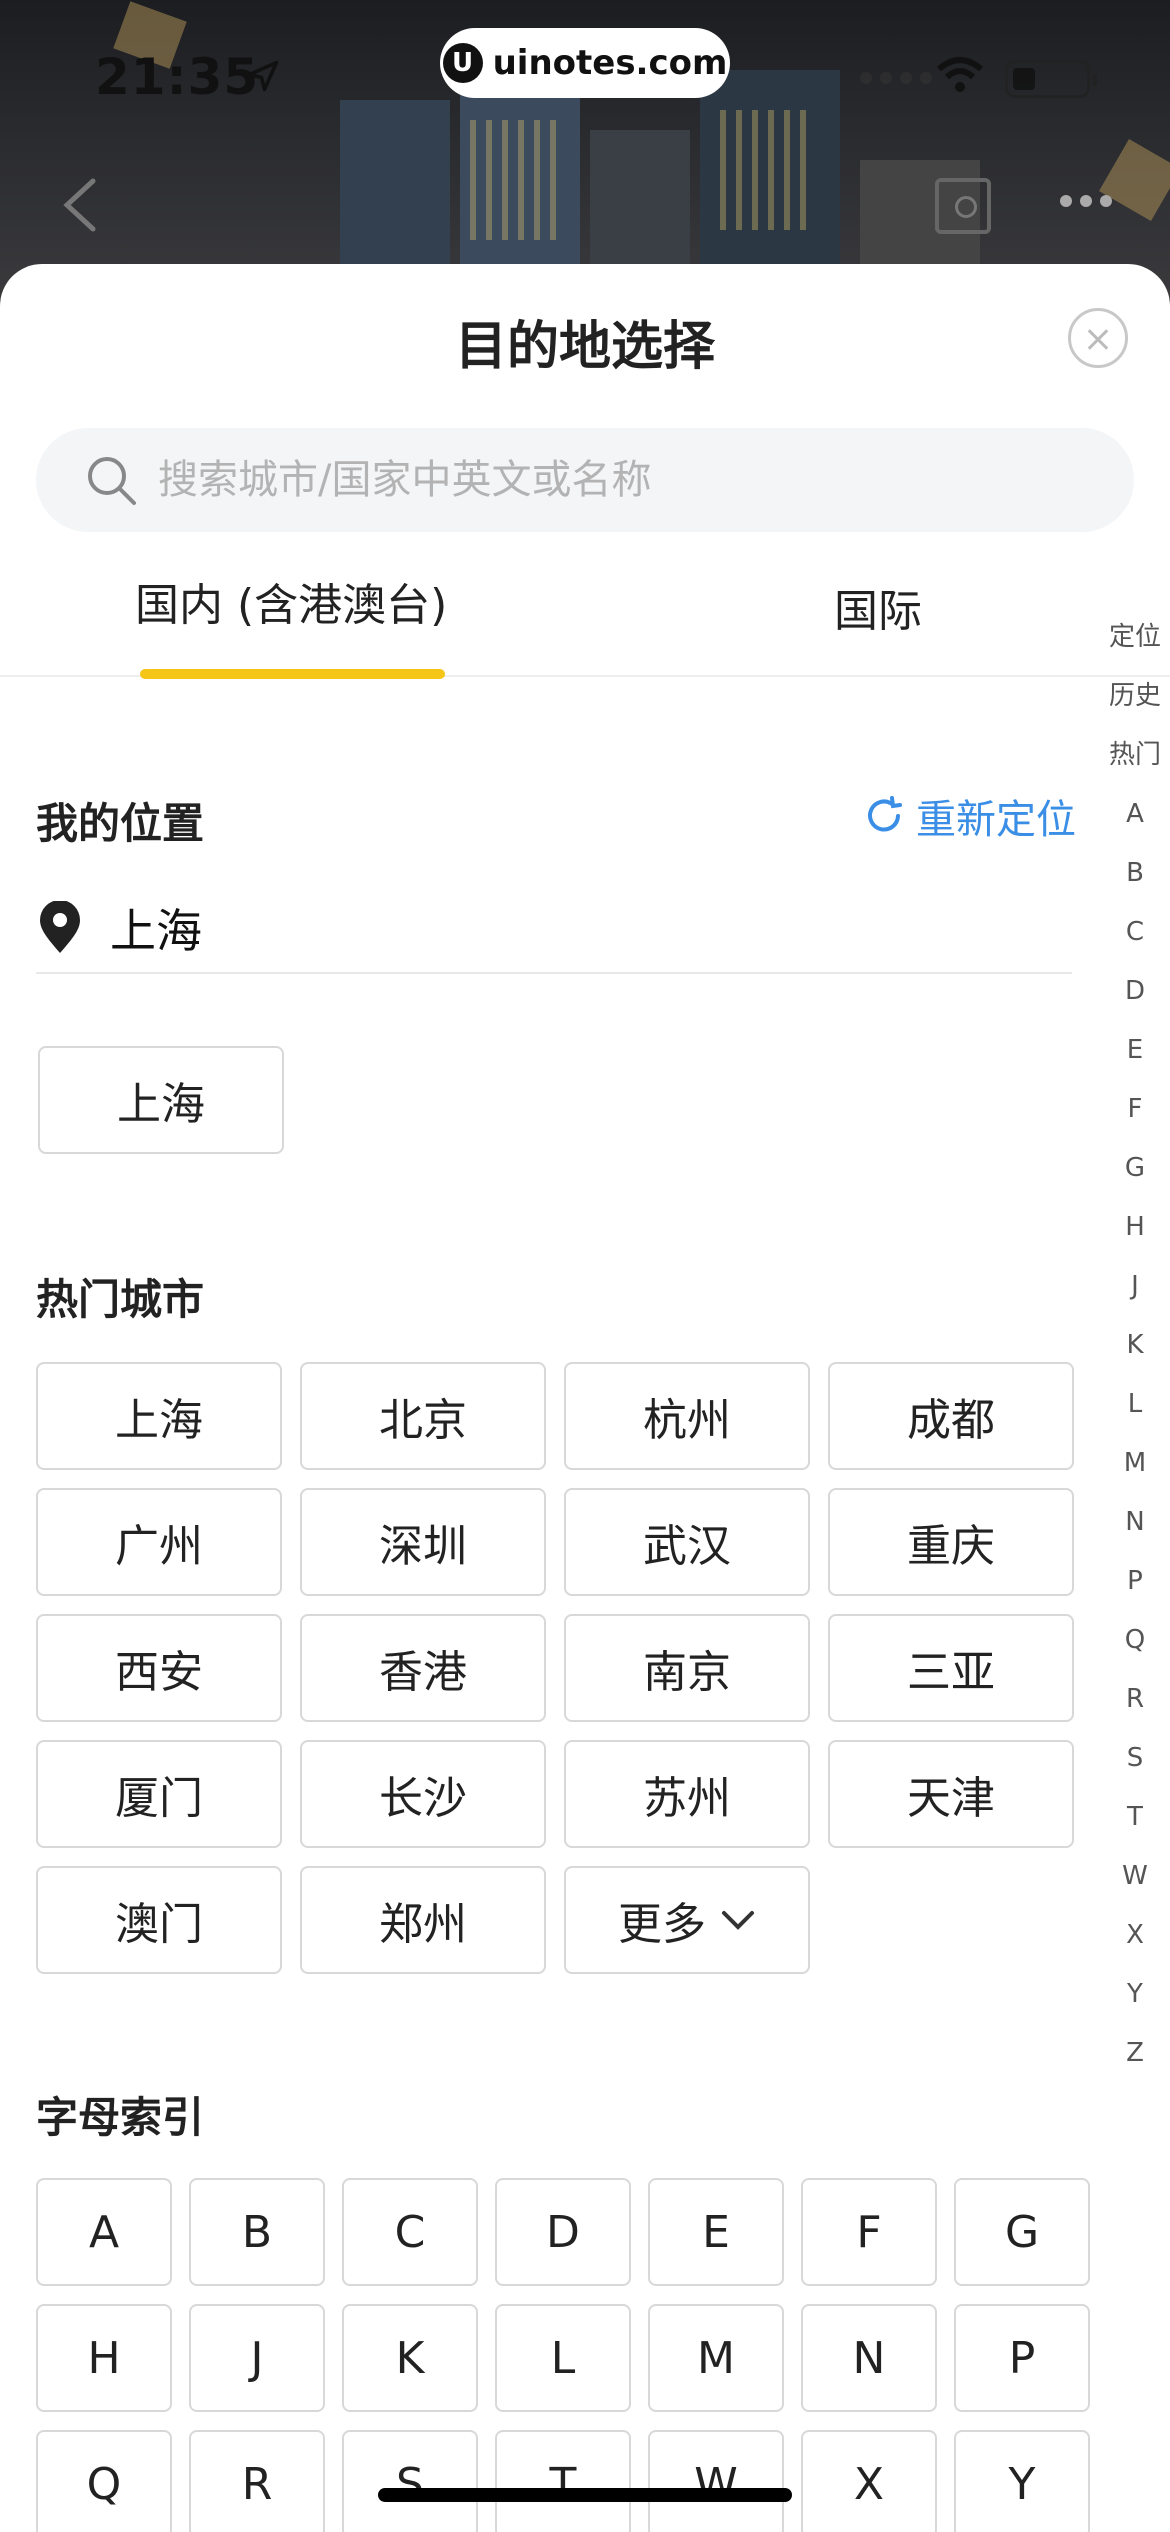  I want to click on search-input, so click(608, 480).